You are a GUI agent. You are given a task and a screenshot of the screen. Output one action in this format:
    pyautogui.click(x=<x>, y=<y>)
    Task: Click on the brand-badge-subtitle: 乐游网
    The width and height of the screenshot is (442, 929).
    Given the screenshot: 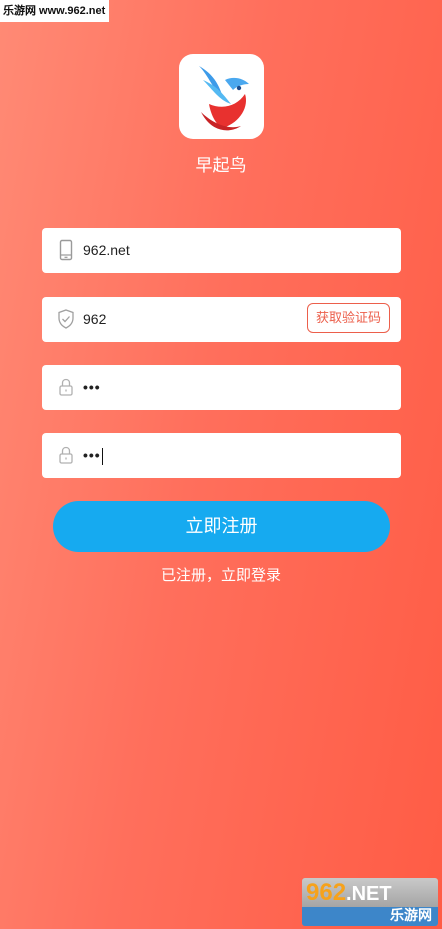 What is the action you would take?
    pyautogui.click(x=370, y=916)
    